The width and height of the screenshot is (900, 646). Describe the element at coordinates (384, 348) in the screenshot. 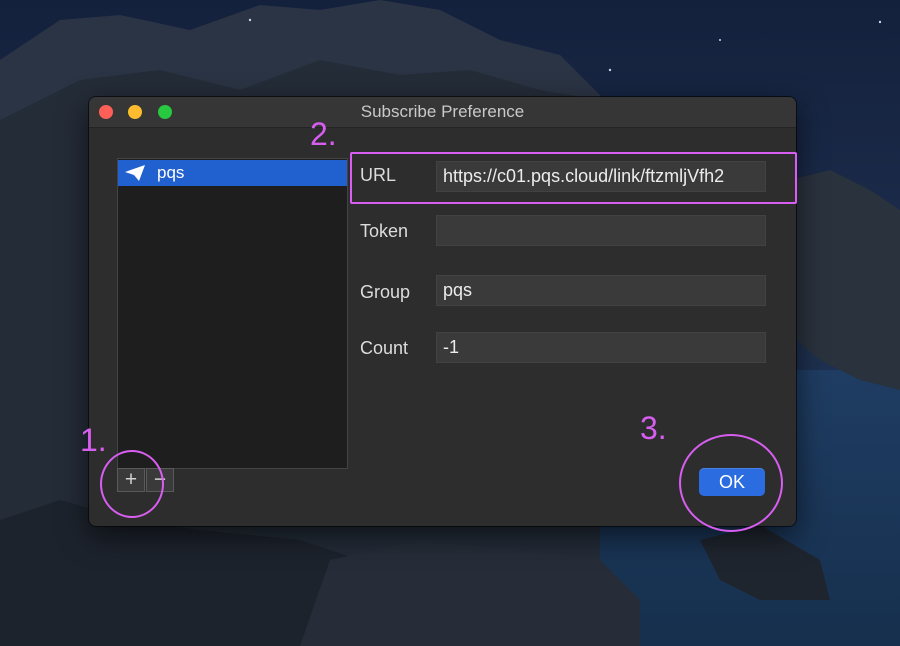

I see `count-label: Count` at that location.